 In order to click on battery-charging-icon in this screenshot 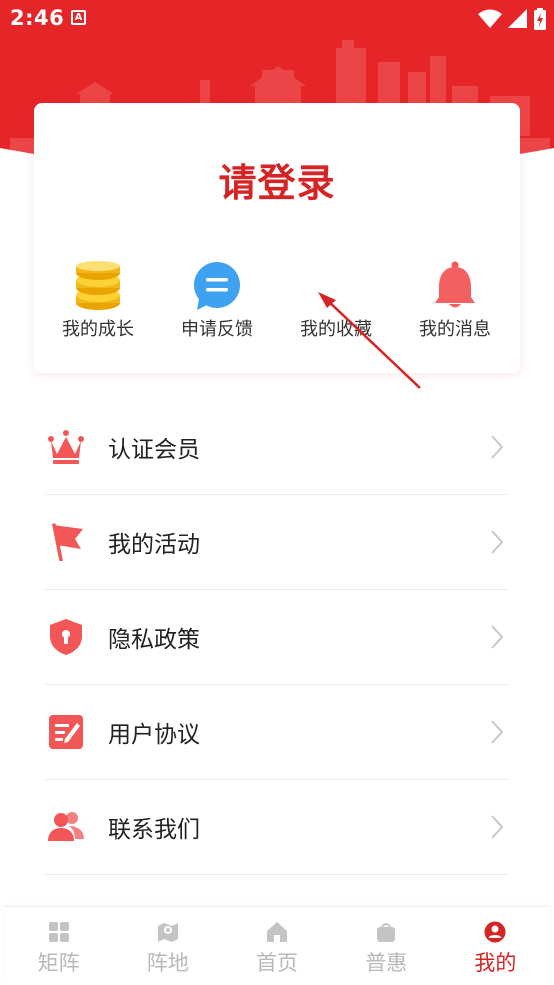, I will do `click(540, 19)`.